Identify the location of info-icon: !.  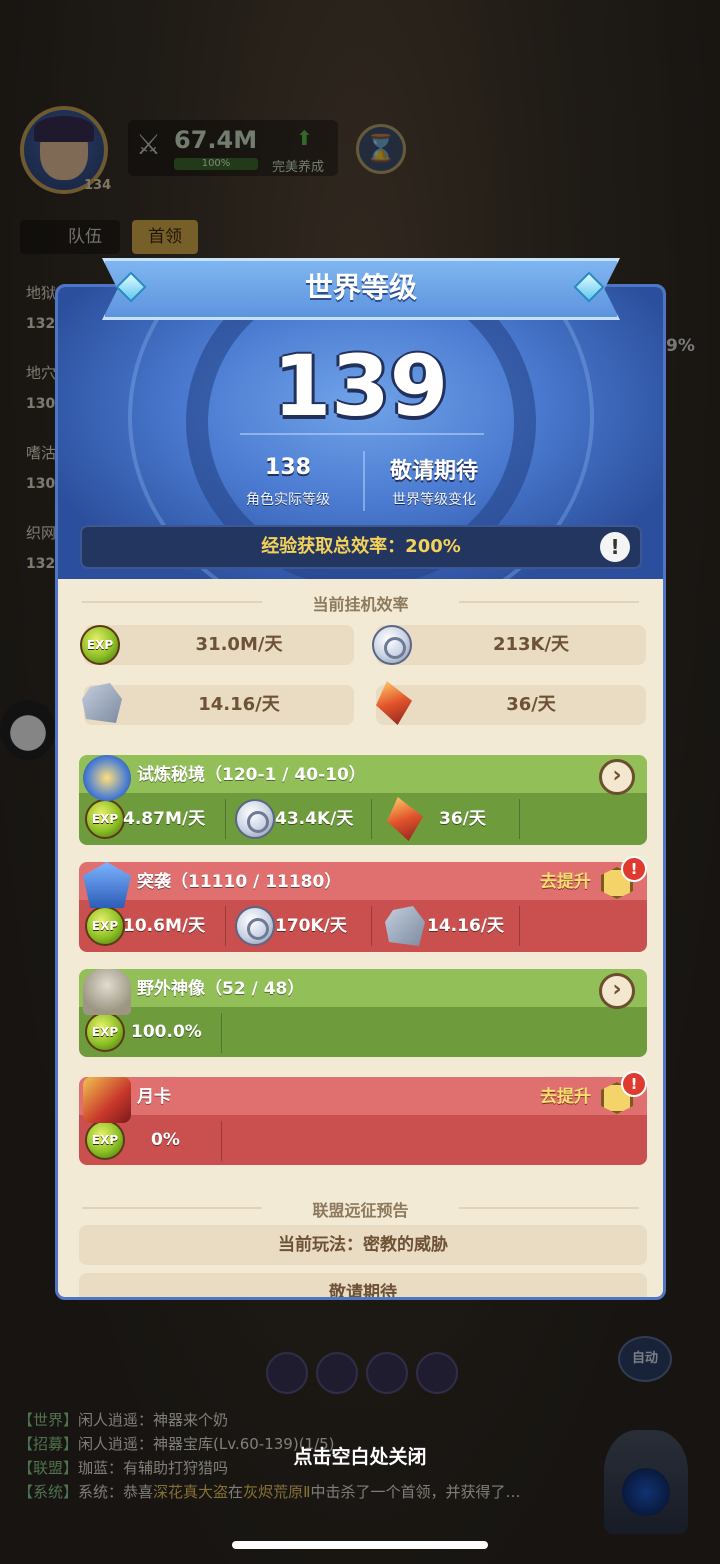
(615, 547).